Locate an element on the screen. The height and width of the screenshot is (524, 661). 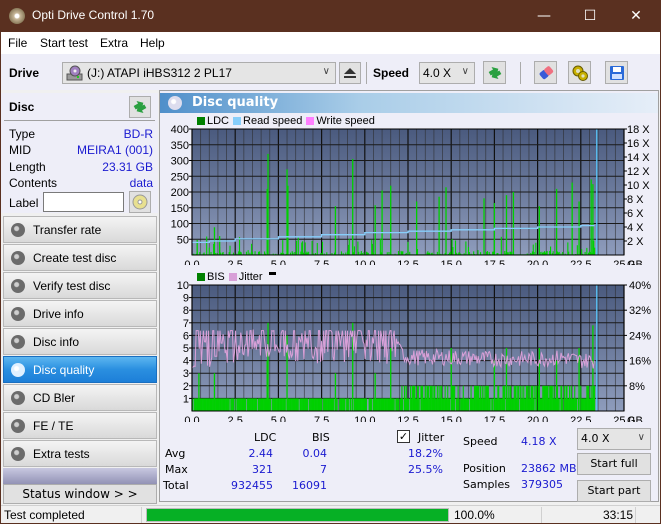
x-tick-label: 20.0 is located at coordinates (537, 262).